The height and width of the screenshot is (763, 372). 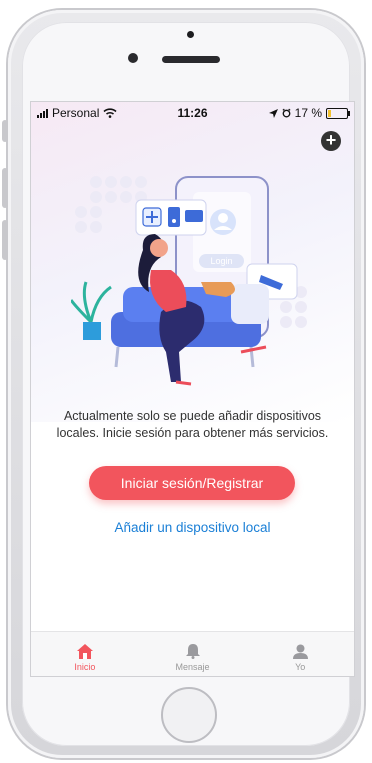 I want to click on doorbell-icon, so click(x=174, y=217).